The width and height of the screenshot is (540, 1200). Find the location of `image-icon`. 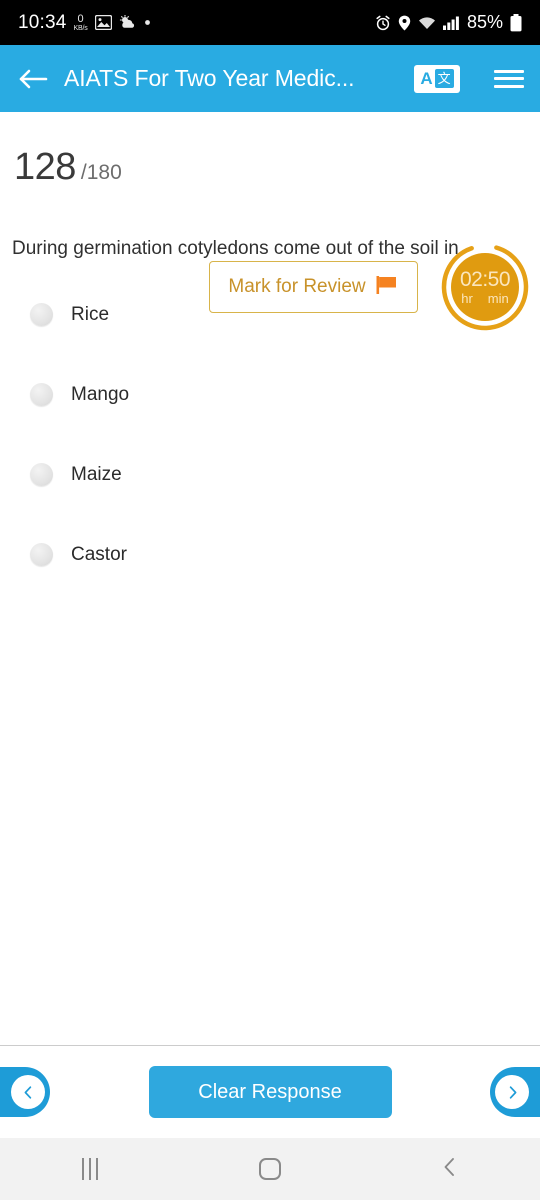

image-icon is located at coordinates (103, 22).